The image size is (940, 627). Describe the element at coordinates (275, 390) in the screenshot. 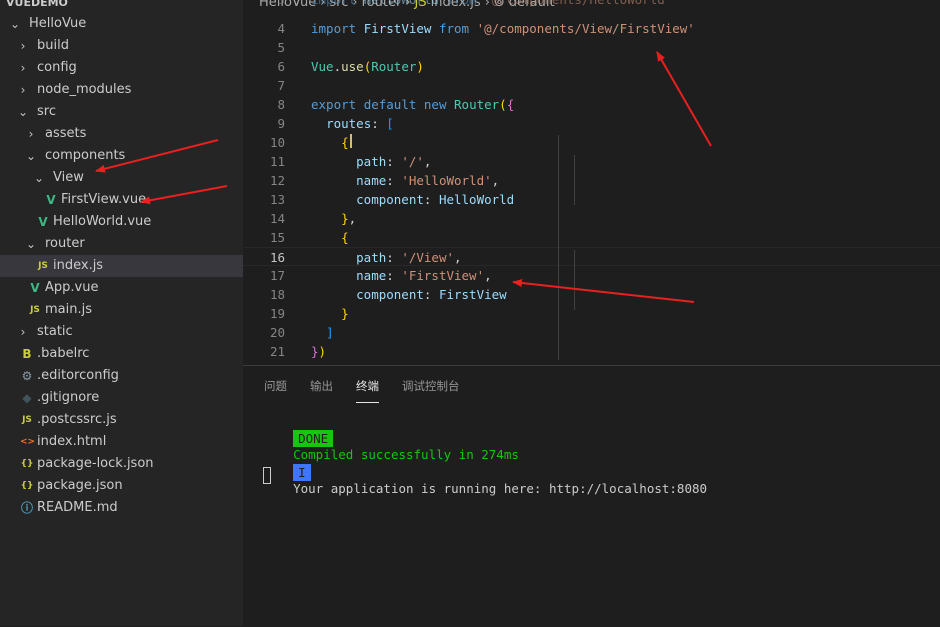

I see `panel-tab: 问题` at that location.